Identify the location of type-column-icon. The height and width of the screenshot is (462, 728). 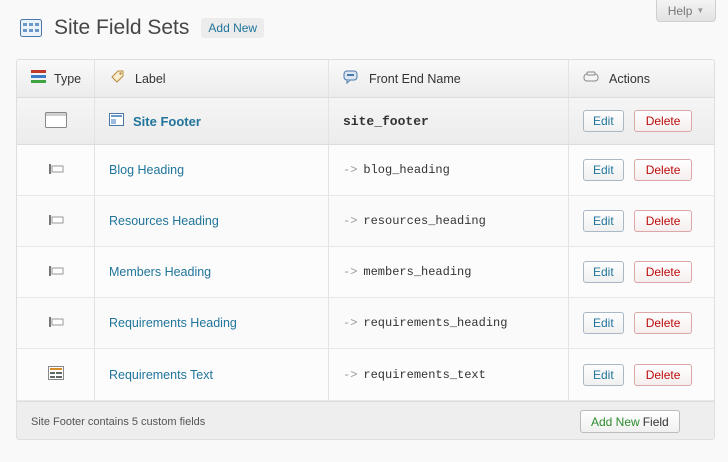
(38, 78).